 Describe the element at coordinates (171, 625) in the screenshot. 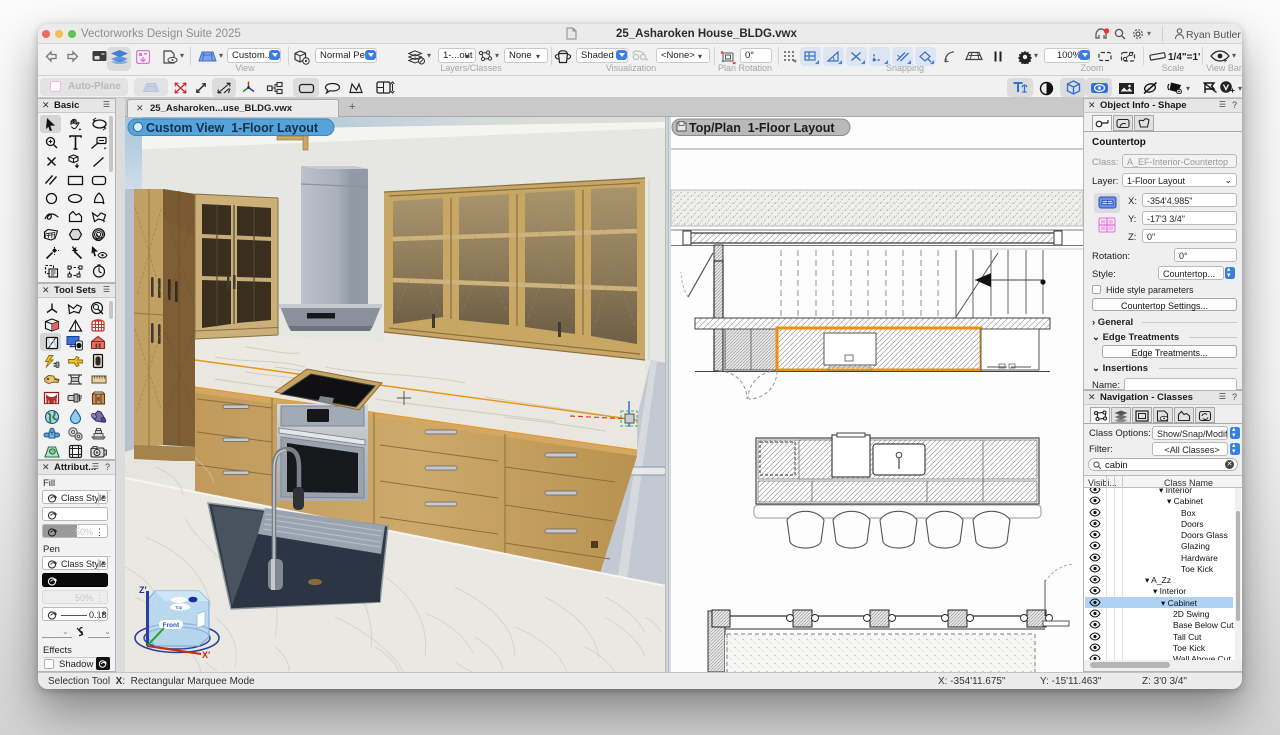

I see `svg-text: Front` at that location.